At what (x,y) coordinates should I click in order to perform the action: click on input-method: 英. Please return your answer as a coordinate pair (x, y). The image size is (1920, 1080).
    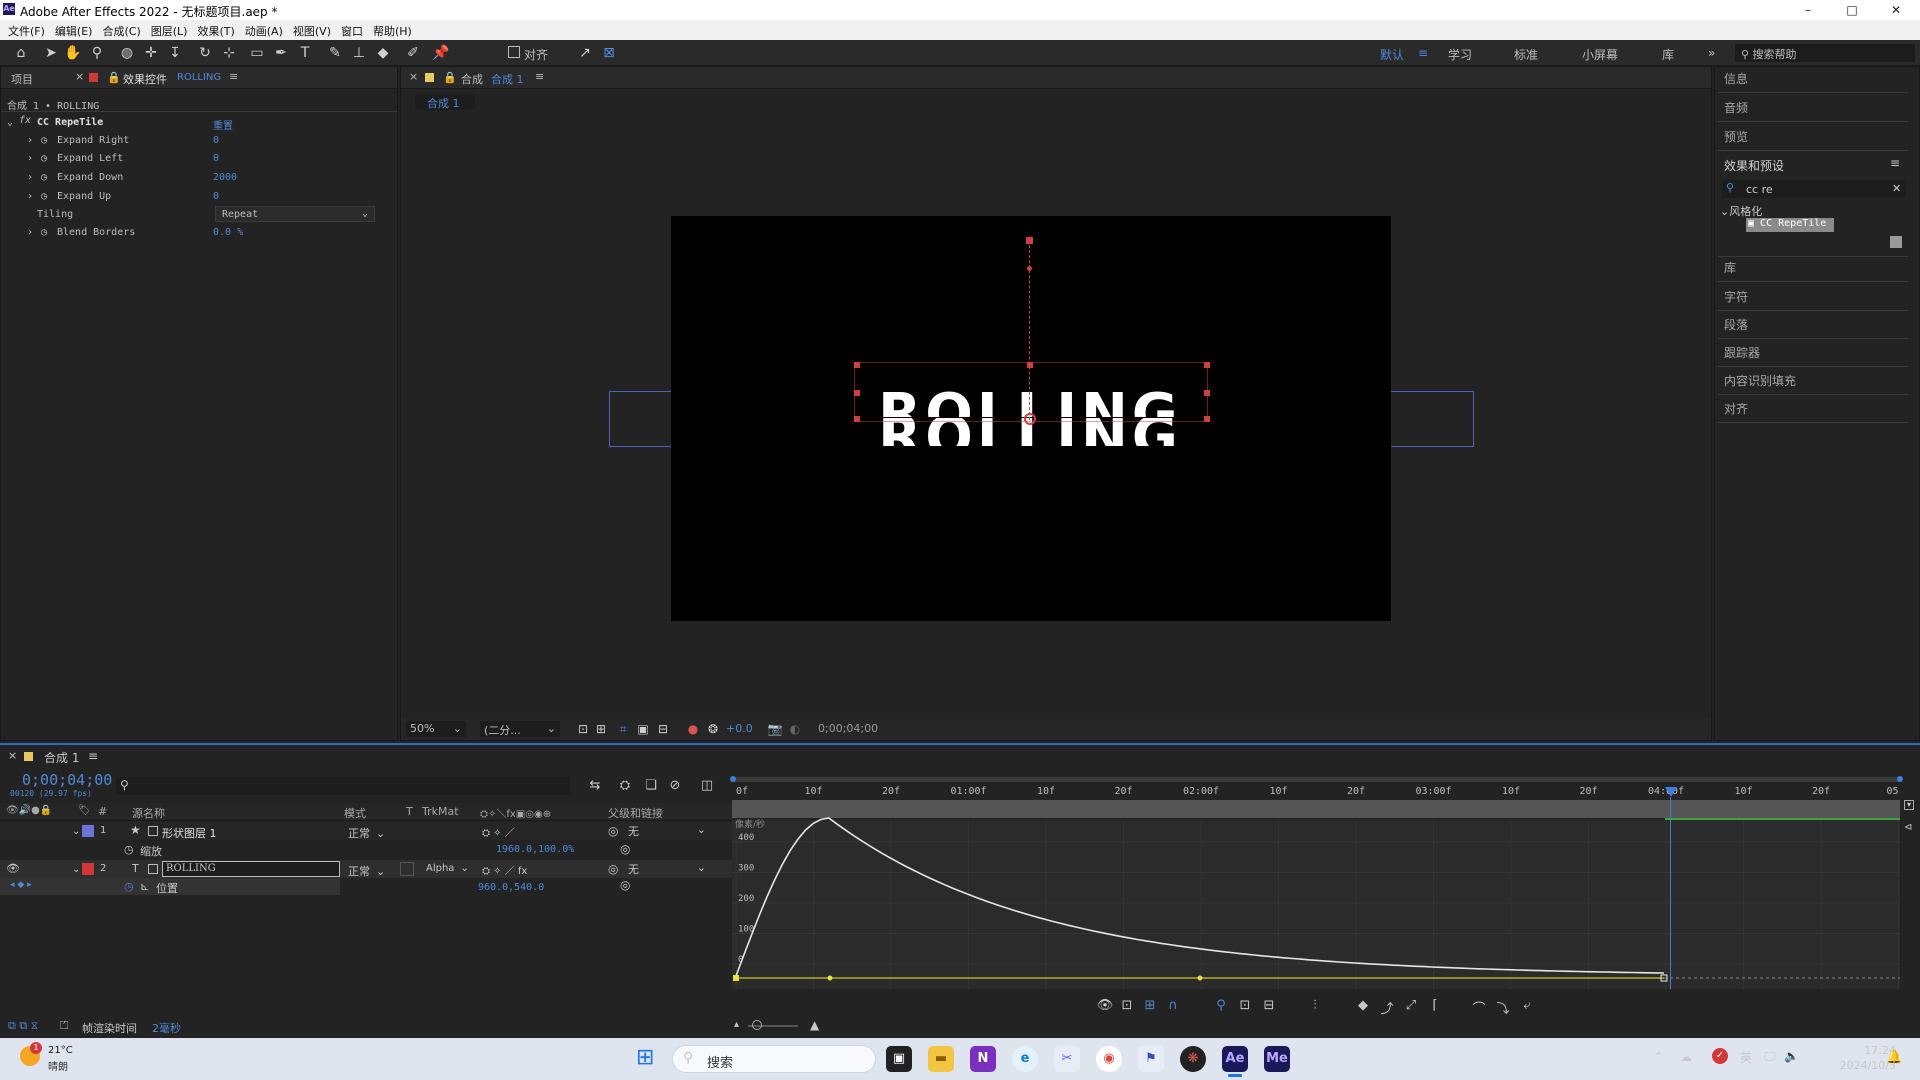
    Looking at the image, I should click on (1746, 1057).